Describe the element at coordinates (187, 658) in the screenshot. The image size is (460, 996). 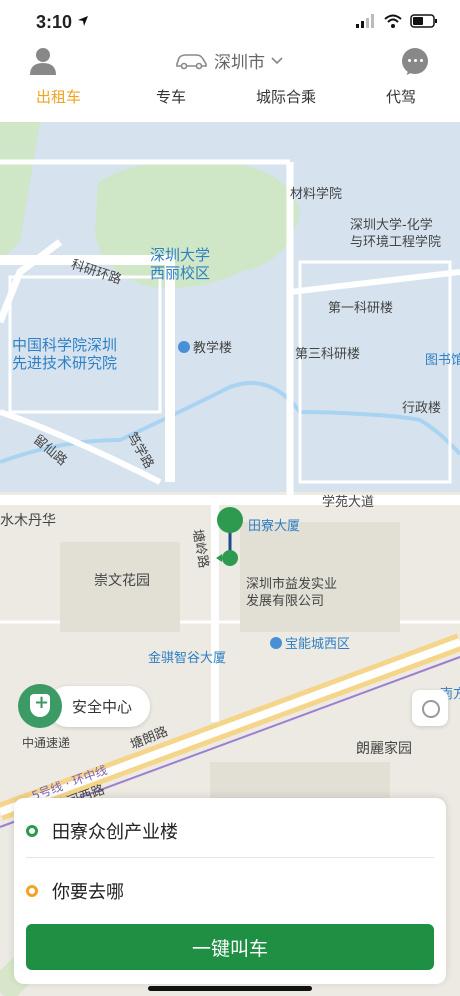
I see `map-label: 金骐智谷大厦` at that location.